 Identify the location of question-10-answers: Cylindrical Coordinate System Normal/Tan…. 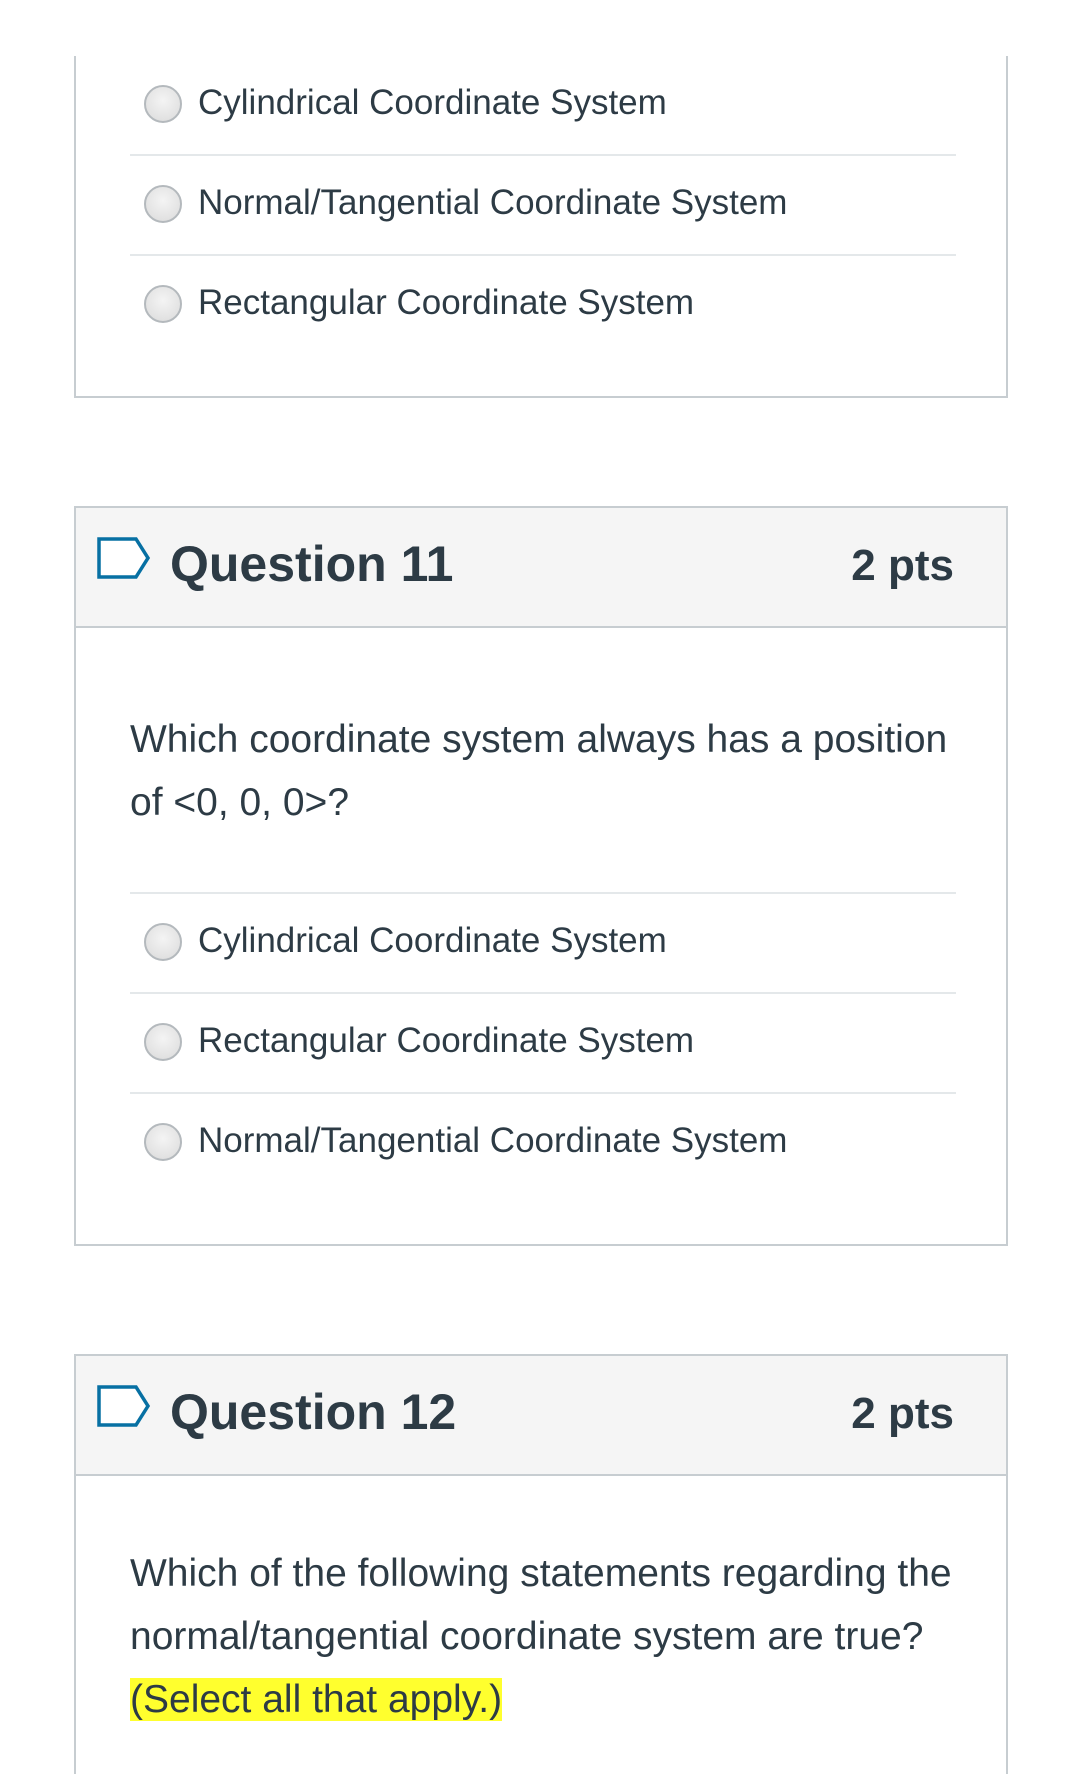
(543, 205).